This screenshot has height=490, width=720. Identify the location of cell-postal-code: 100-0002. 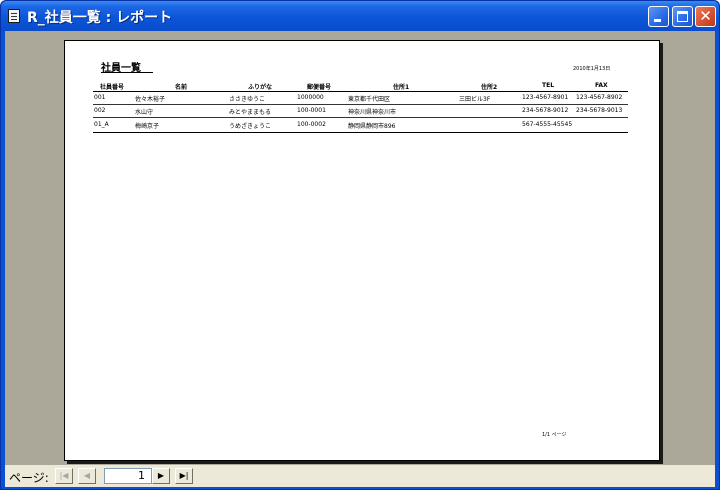
(311, 124).